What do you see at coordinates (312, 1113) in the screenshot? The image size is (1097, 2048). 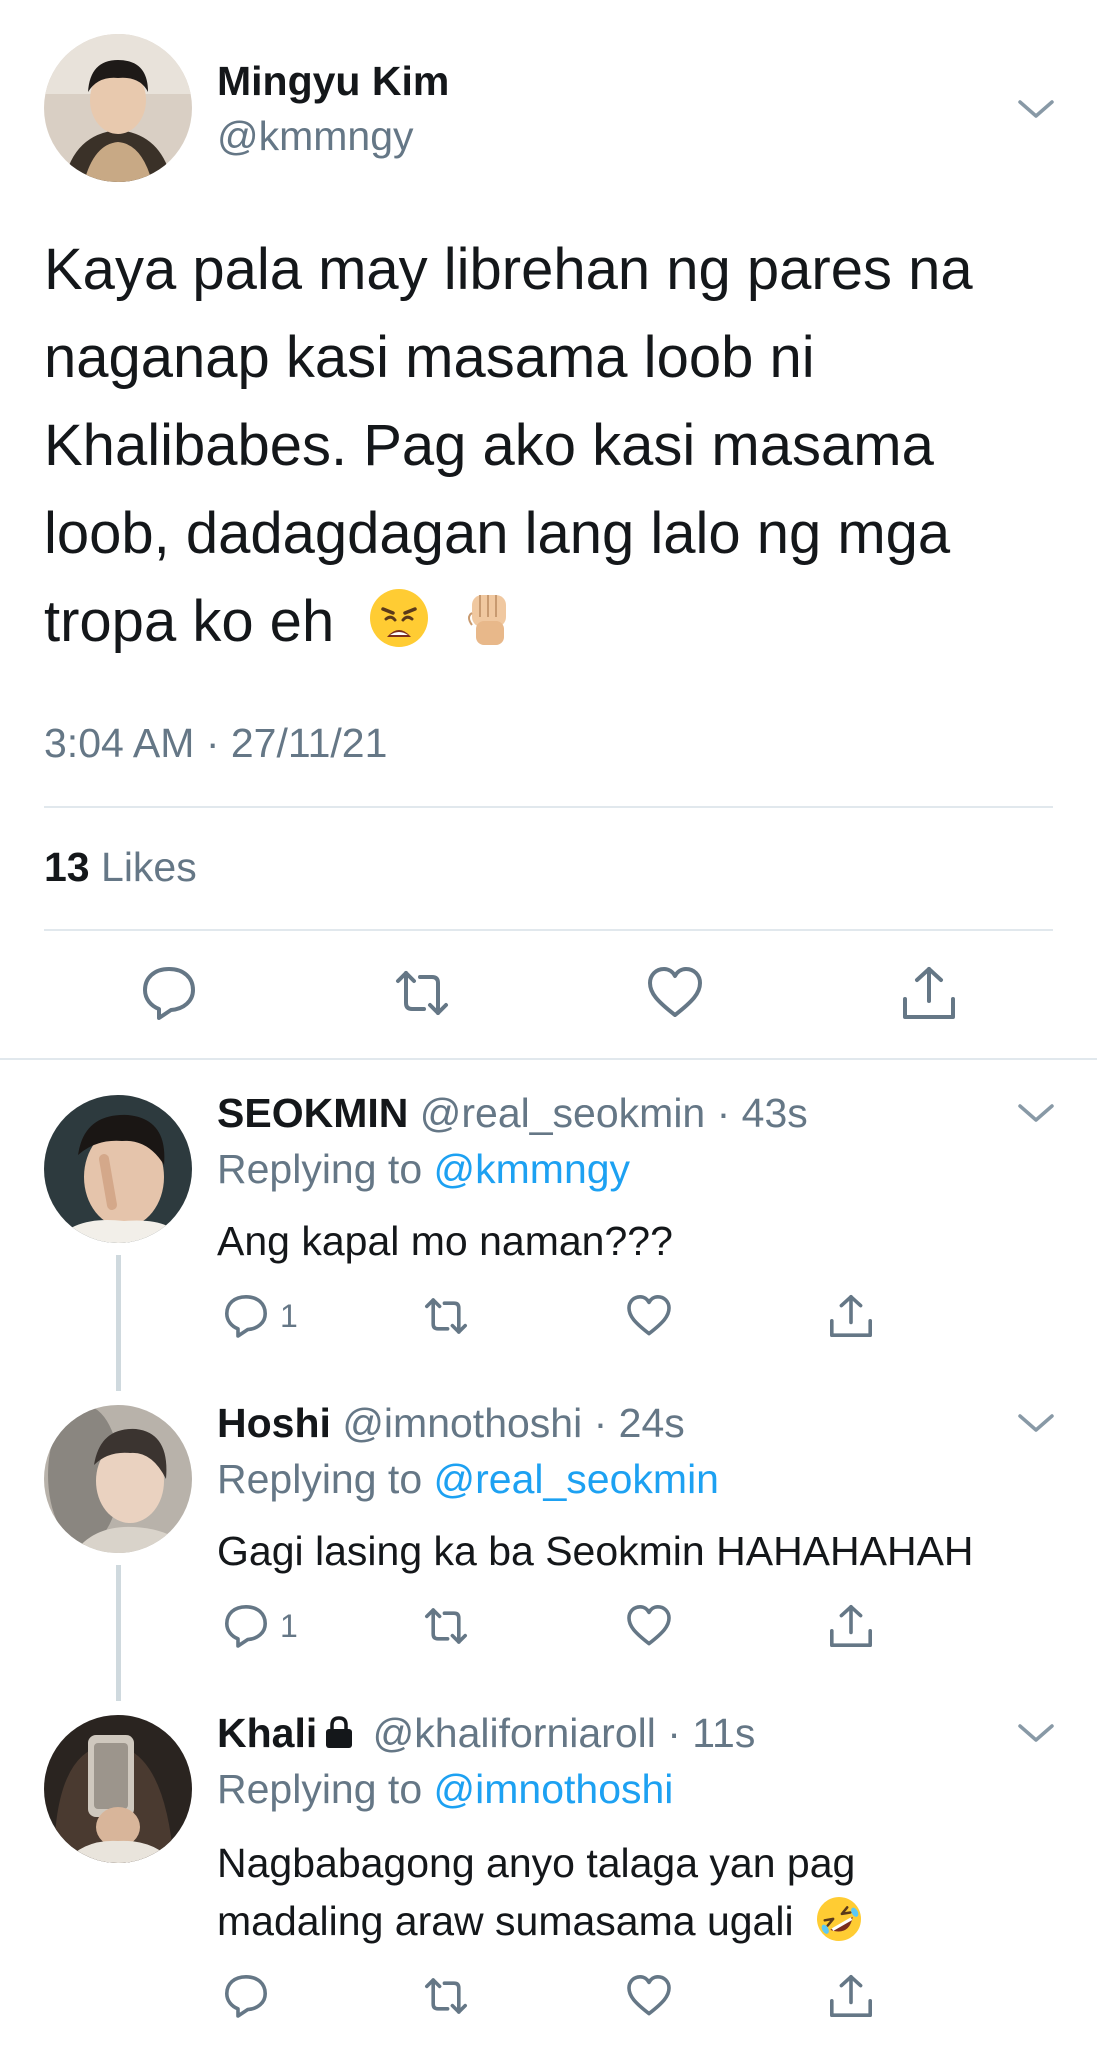 I see `reply-author-name: SEOKMIN` at bounding box center [312, 1113].